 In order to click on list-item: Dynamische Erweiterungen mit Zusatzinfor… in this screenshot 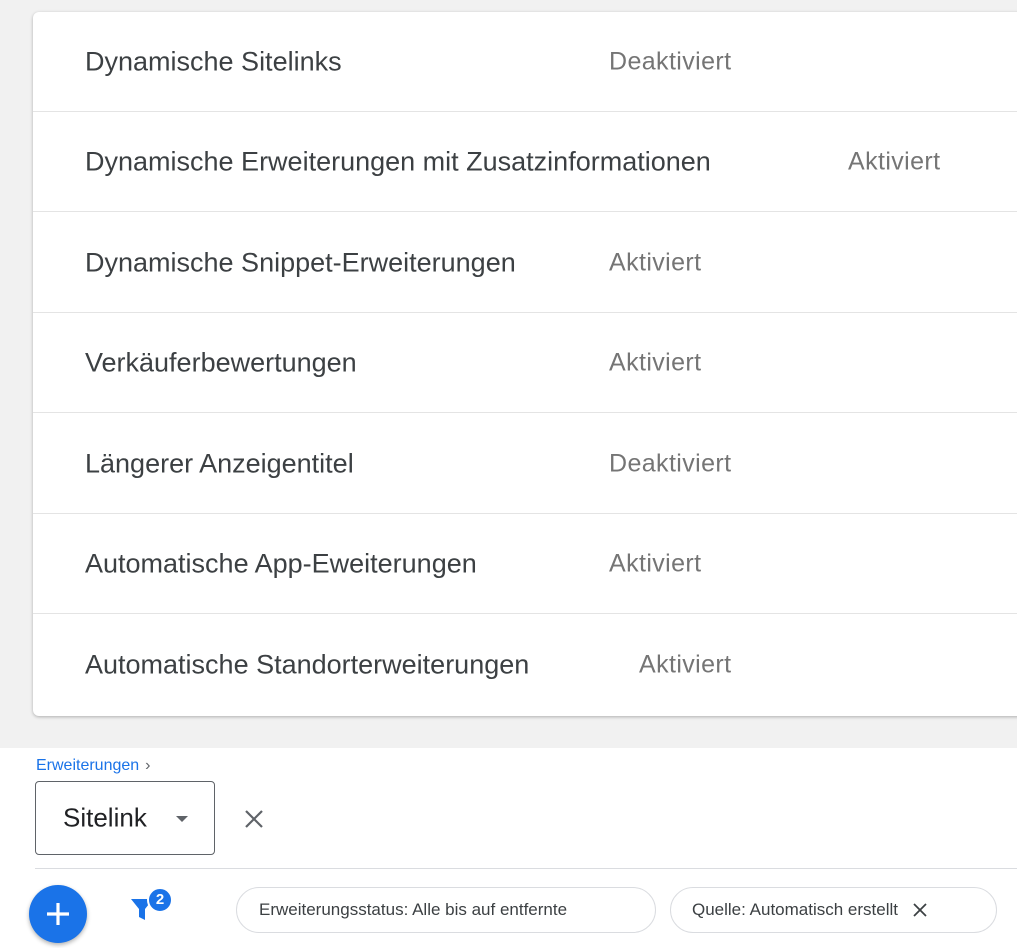, I will do `click(525, 162)`.